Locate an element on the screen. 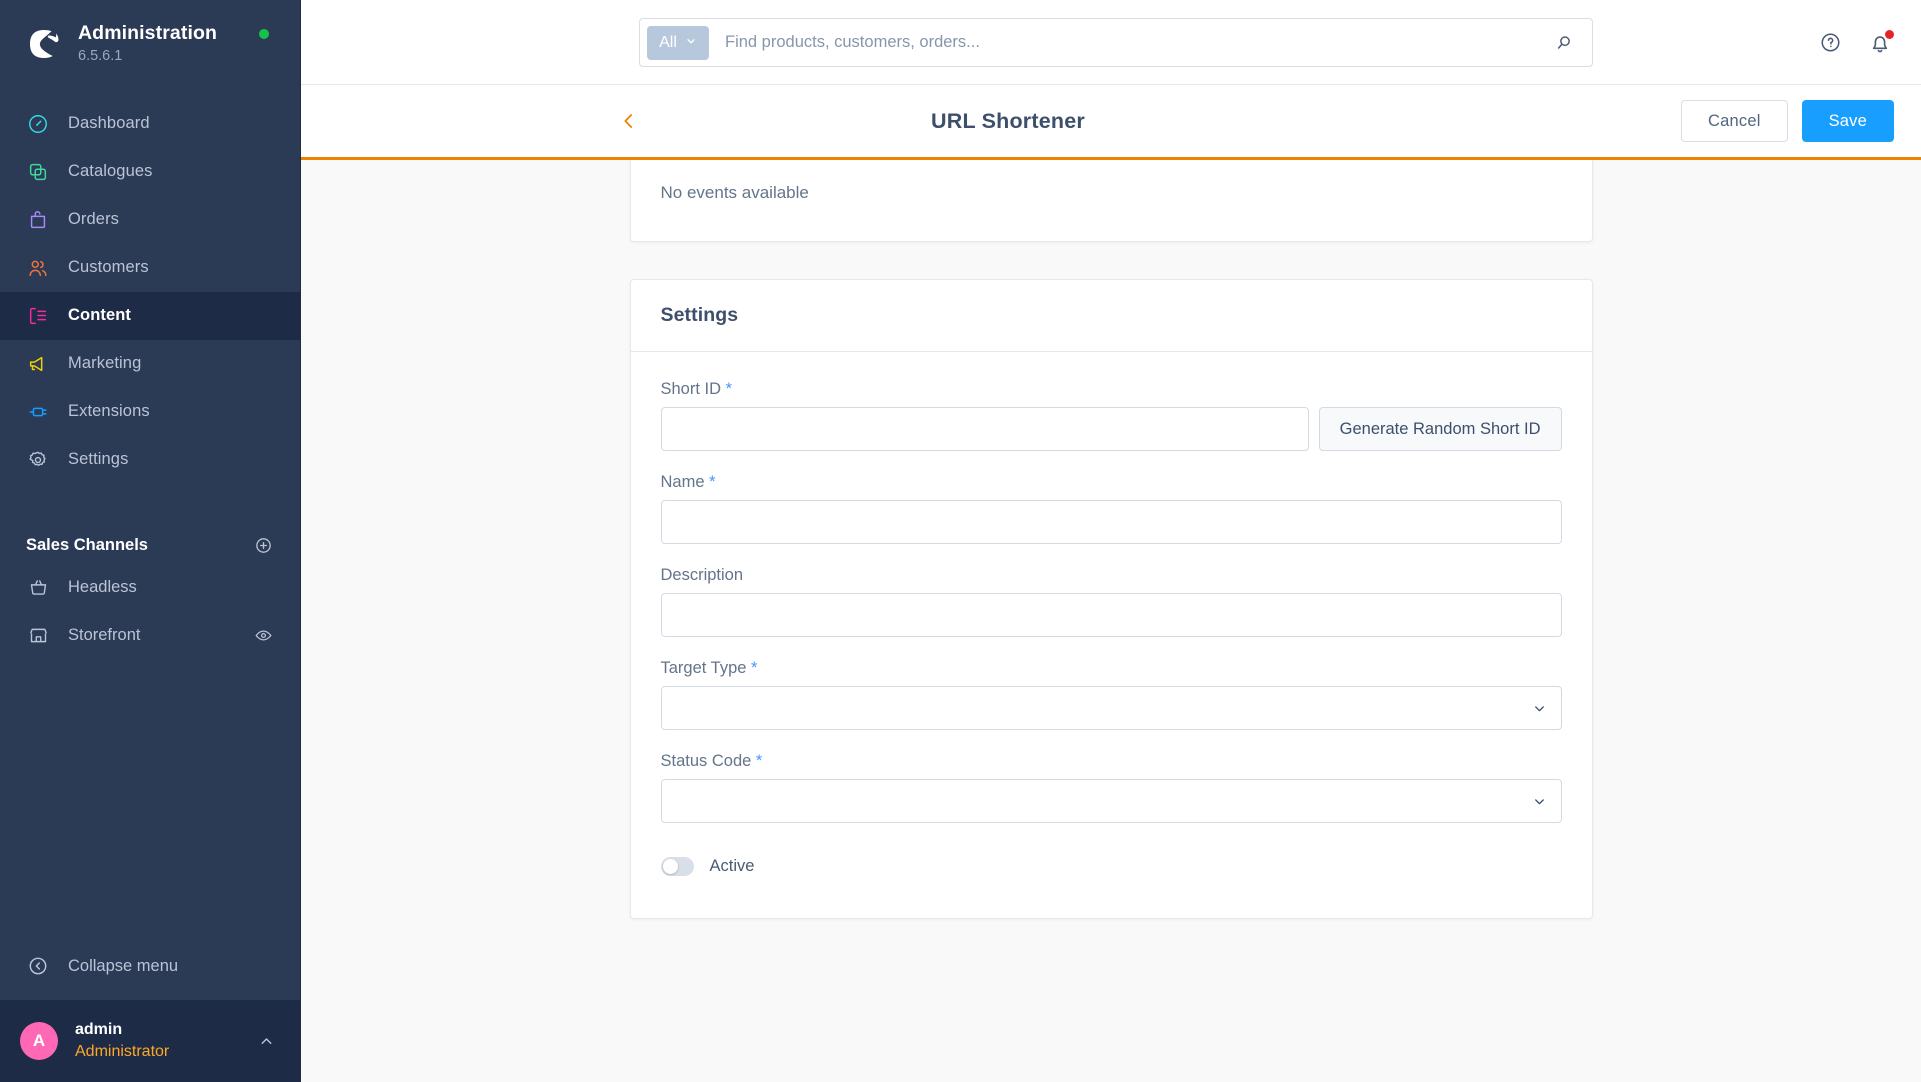  notification-badge is located at coordinates (1889, 34).